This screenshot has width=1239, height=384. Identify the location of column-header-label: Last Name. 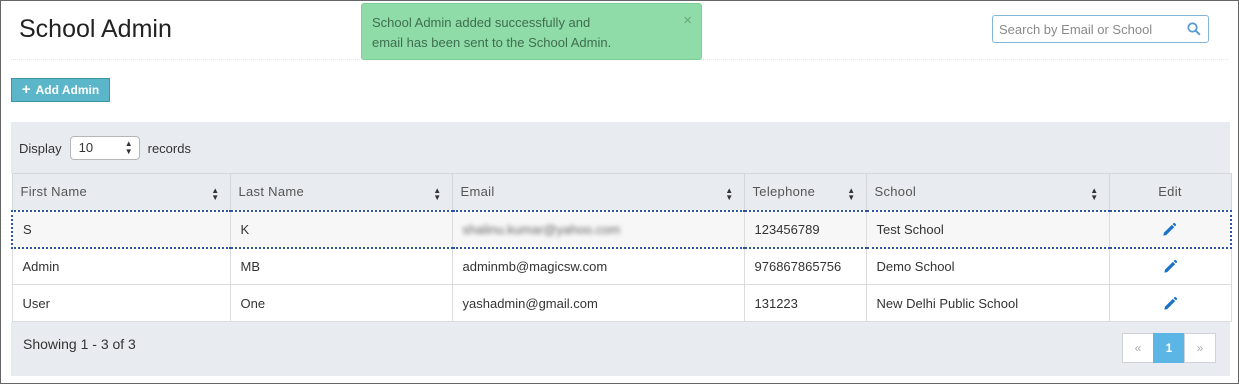
(271, 192).